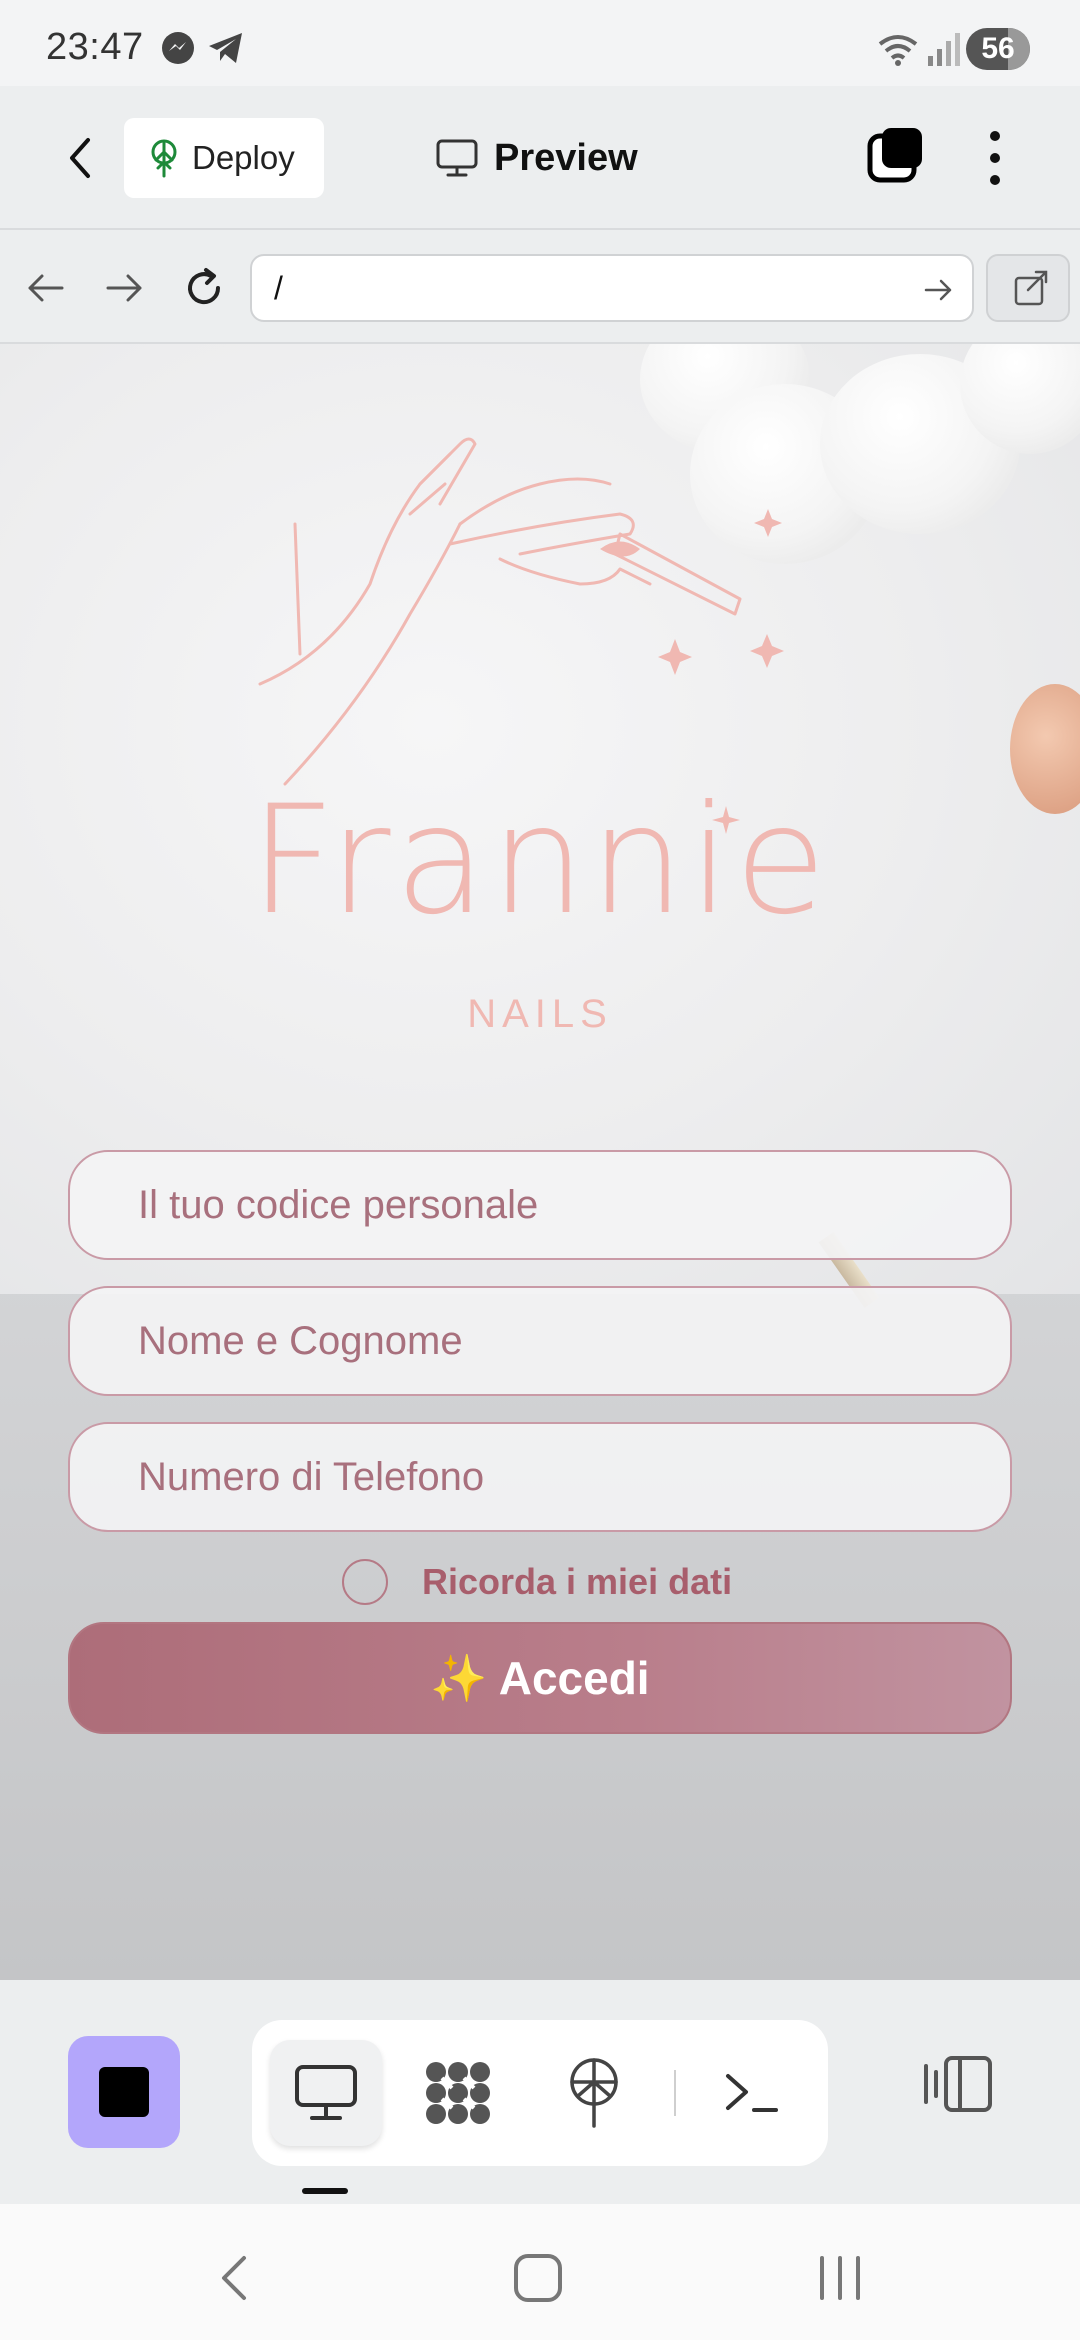 This screenshot has height=2340, width=1080. What do you see at coordinates (538, 2278) in the screenshot?
I see `system-home-icon` at bounding box center [538, 2278].